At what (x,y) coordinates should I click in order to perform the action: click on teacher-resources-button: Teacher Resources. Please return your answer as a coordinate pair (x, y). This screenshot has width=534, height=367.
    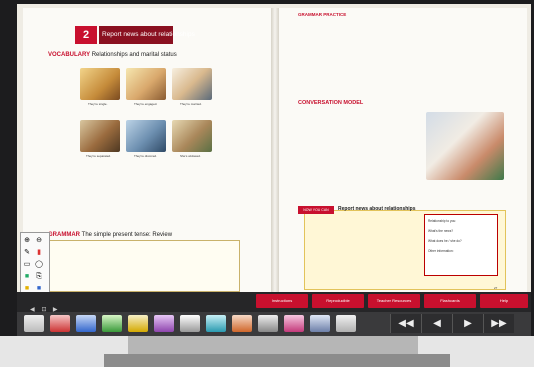
    Looking at the image, I should click on (394, 301).